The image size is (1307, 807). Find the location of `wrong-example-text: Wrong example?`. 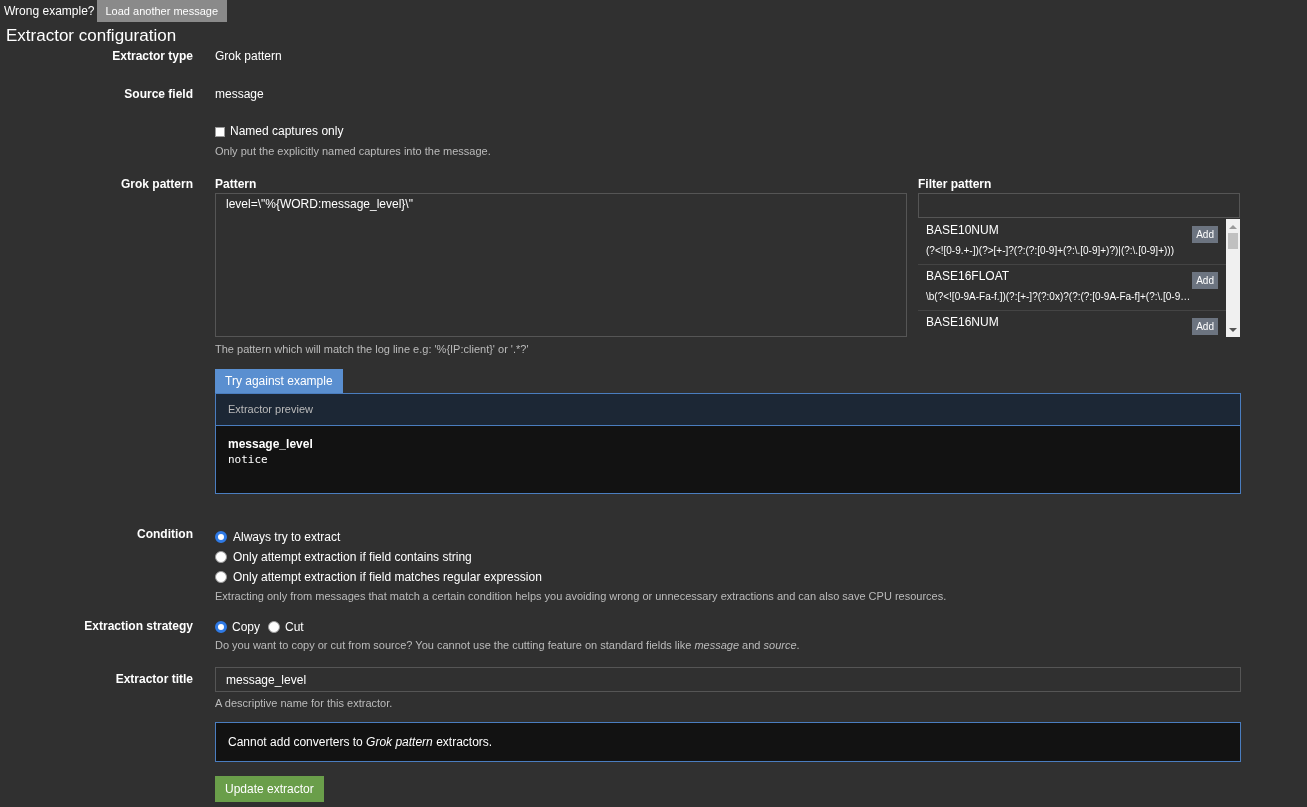

wrong-example-text: Wrong example? is located at coordinates (49, 11).